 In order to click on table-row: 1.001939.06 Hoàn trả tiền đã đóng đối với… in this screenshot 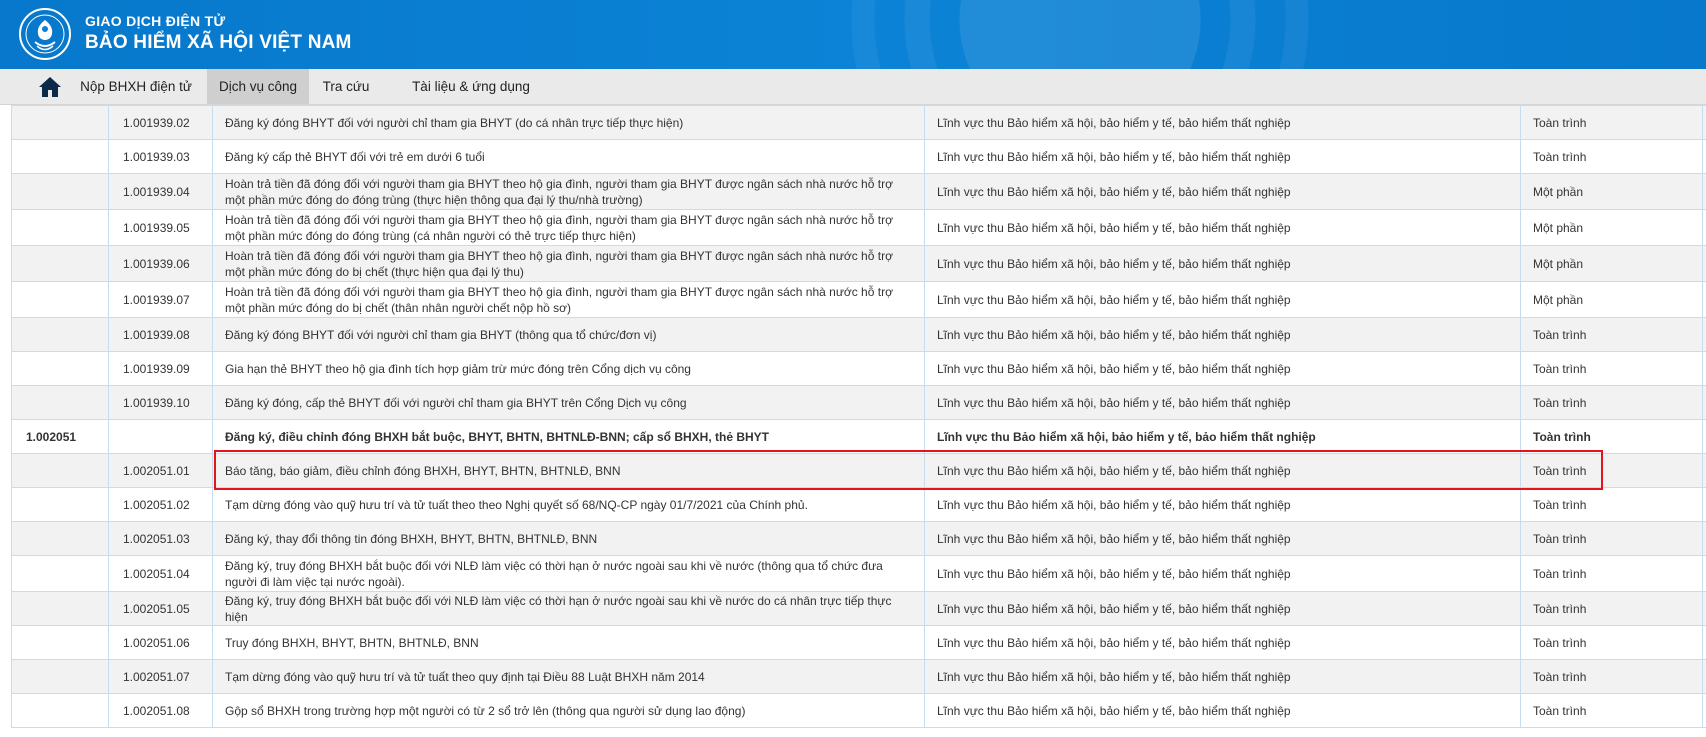, I will do `click(858, 263)`.